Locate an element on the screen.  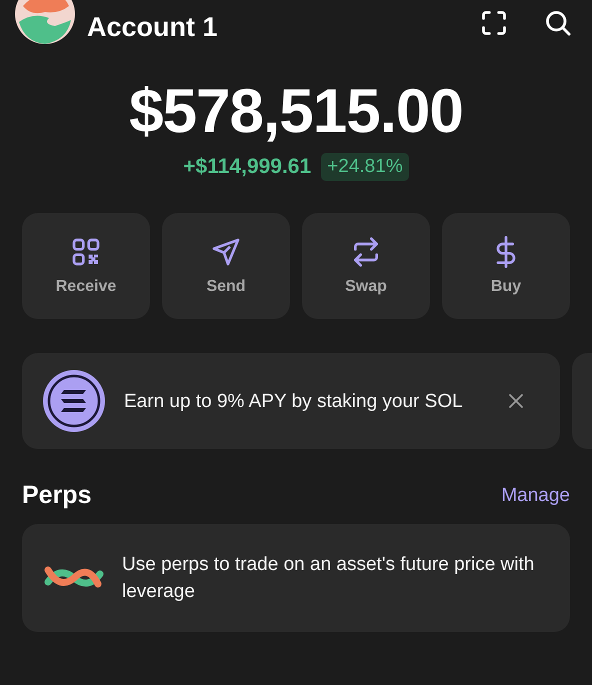
search-icon is located at coordinates (558, 23).